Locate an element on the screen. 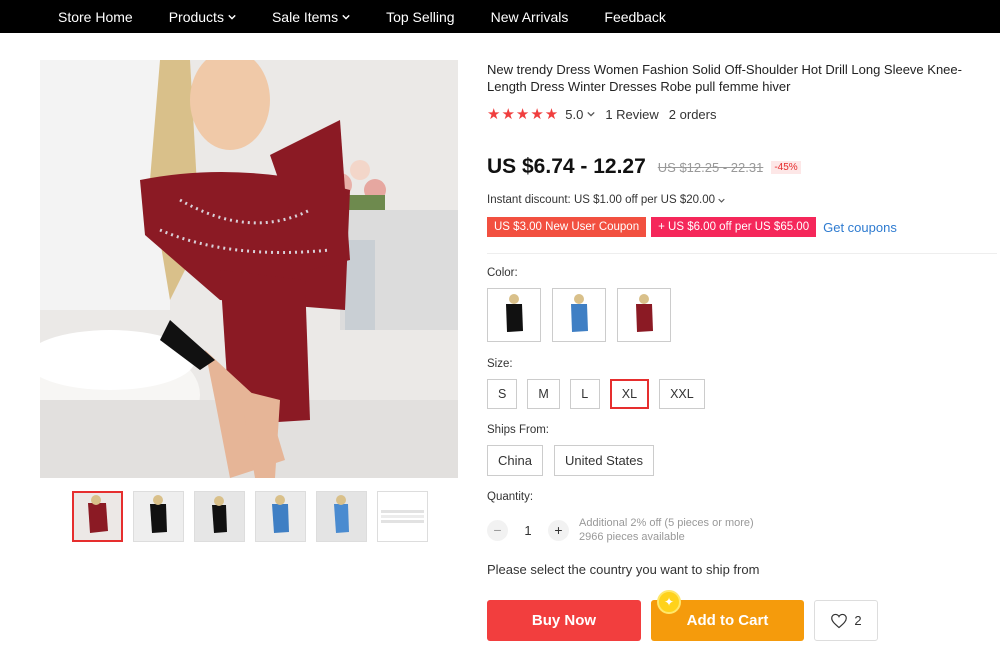 Image resolution: width=1000 pixels, height=662 pixels. heart-icon is located at coordinates (839, 620).